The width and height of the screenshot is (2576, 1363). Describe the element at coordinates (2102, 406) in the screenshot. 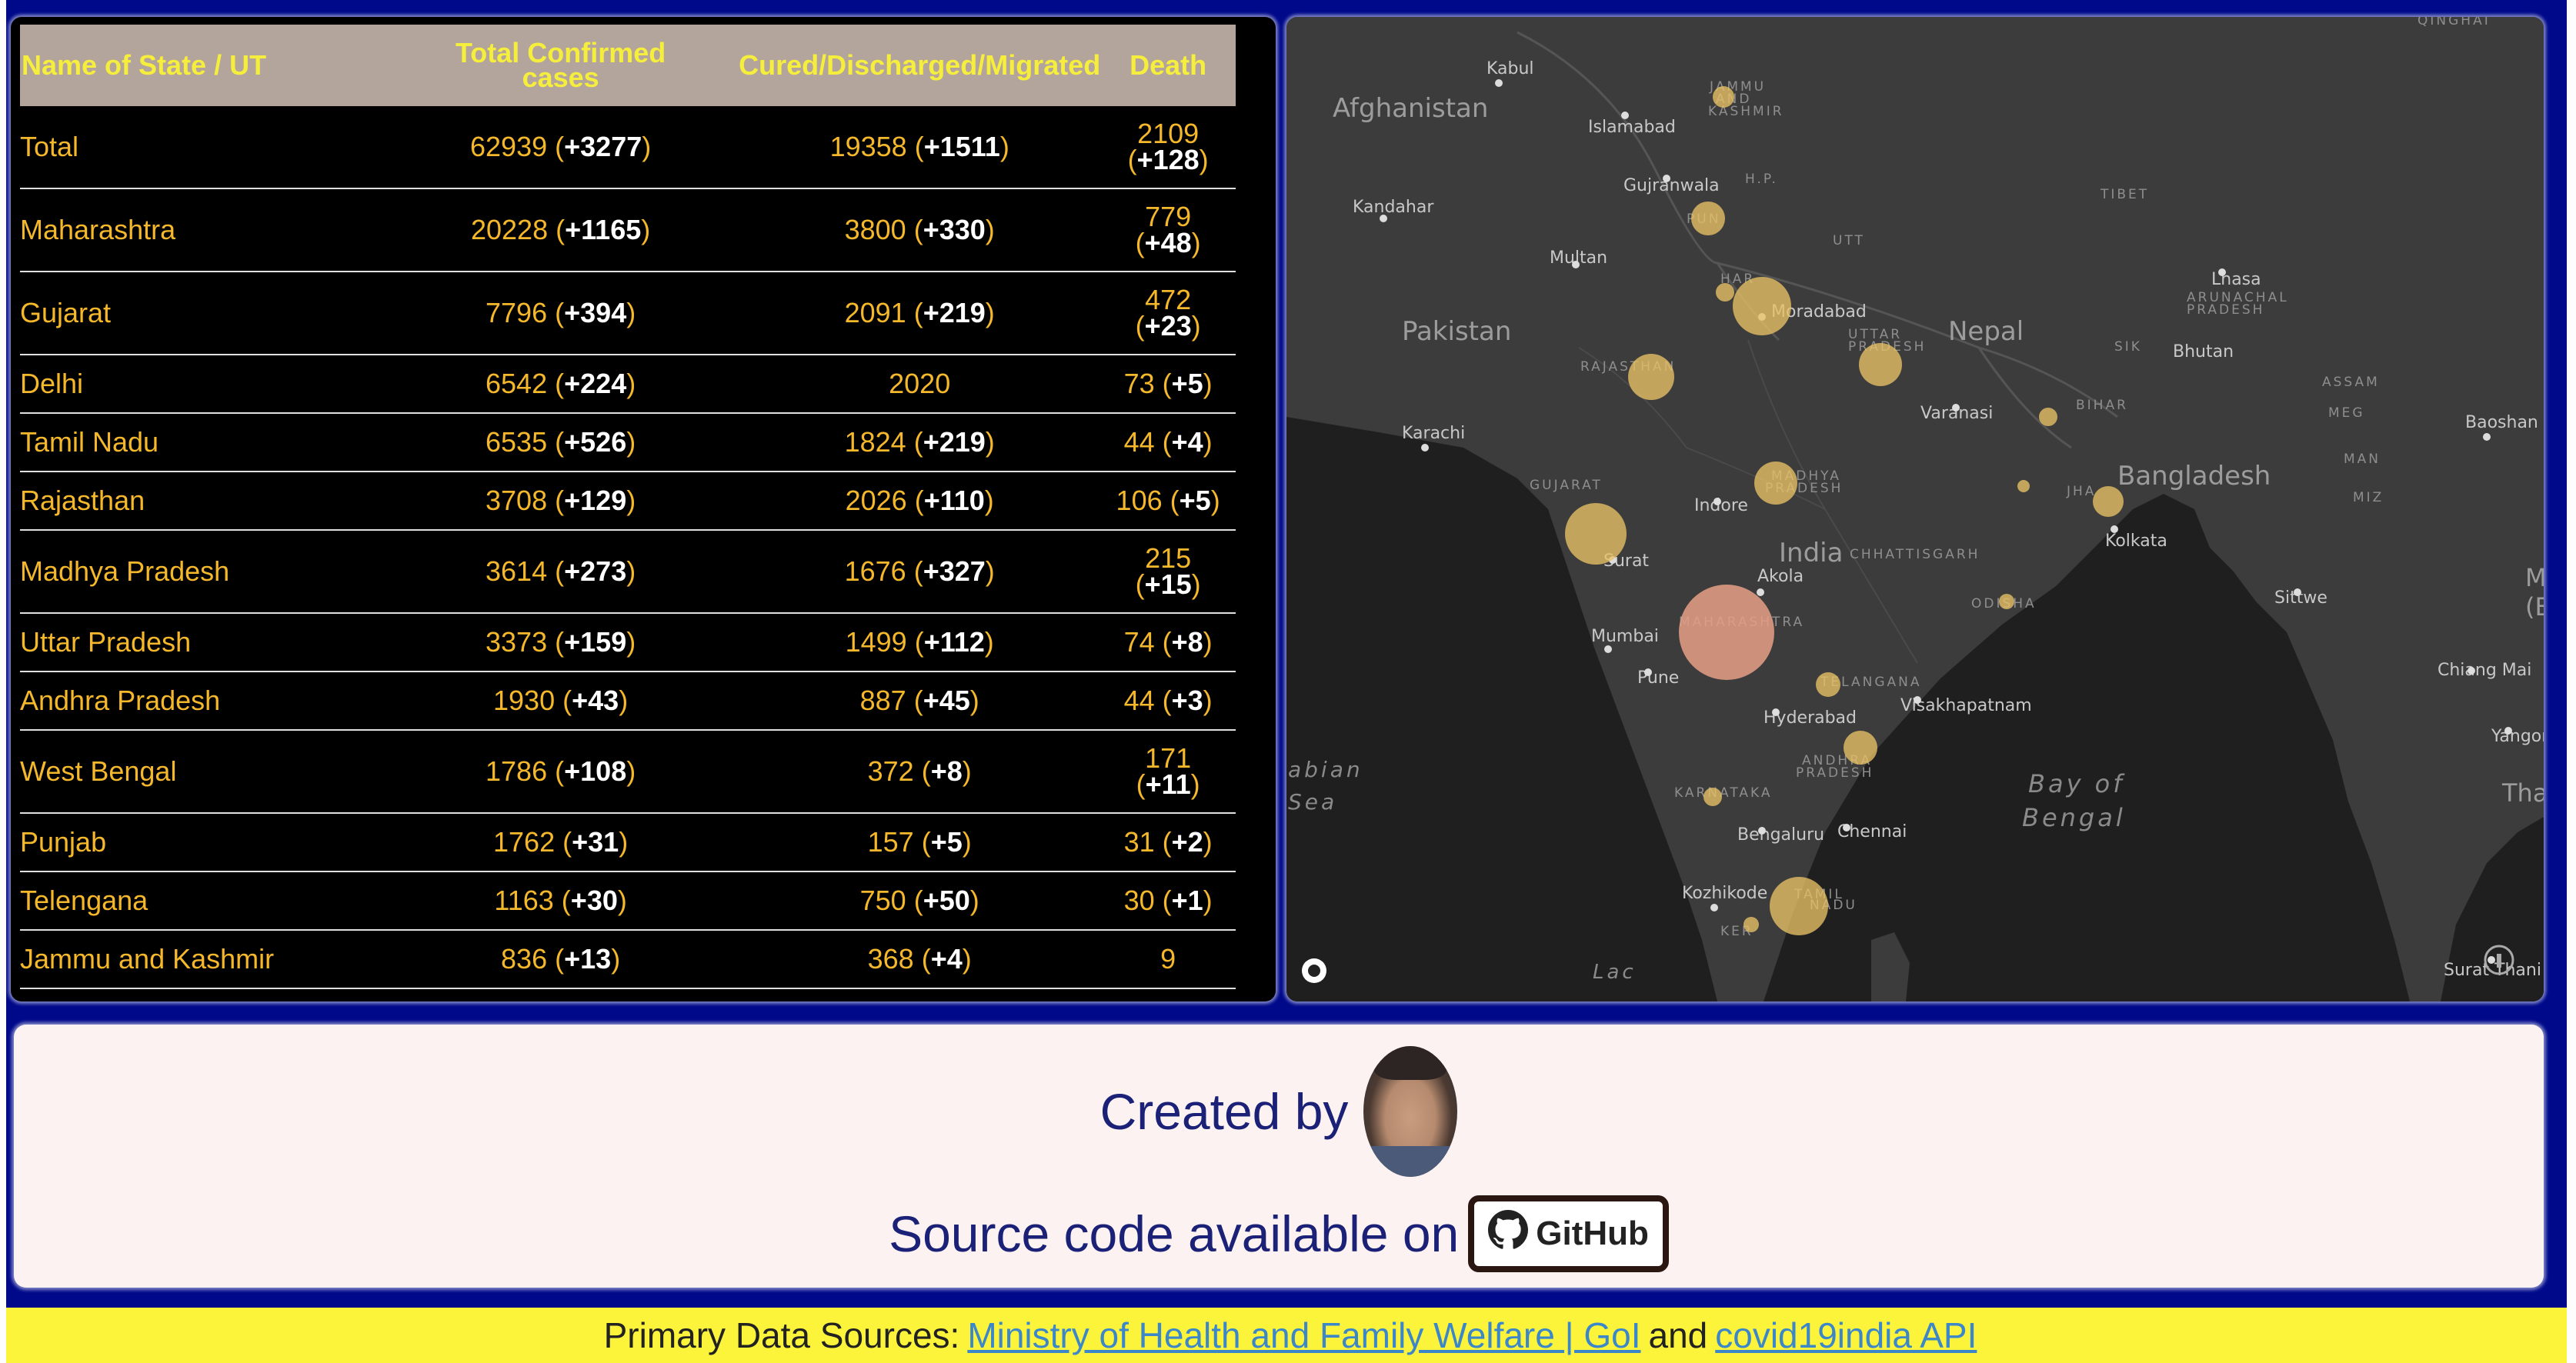

I see `region-label: BIHAR` at that location.